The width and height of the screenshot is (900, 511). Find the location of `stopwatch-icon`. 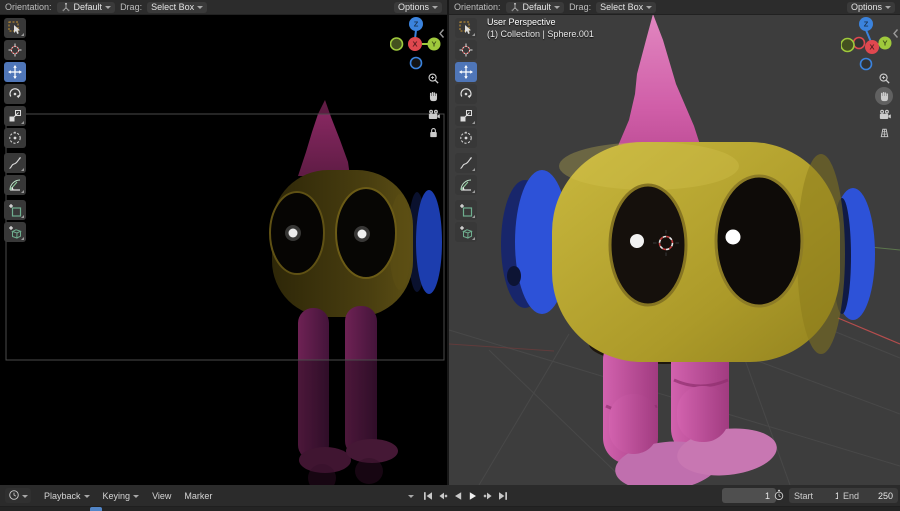

stopwatch-icon is located at coordinates (779, 496).